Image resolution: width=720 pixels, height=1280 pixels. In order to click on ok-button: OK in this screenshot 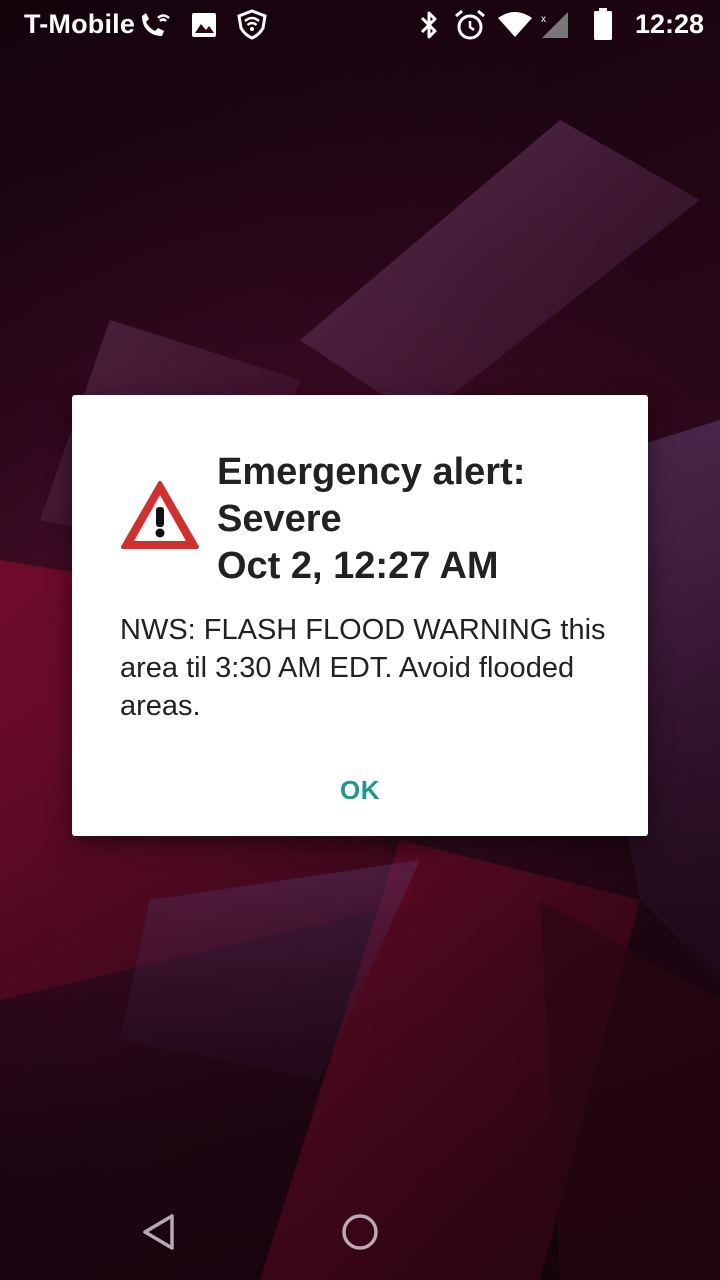, I will do `click(360, 790)`.